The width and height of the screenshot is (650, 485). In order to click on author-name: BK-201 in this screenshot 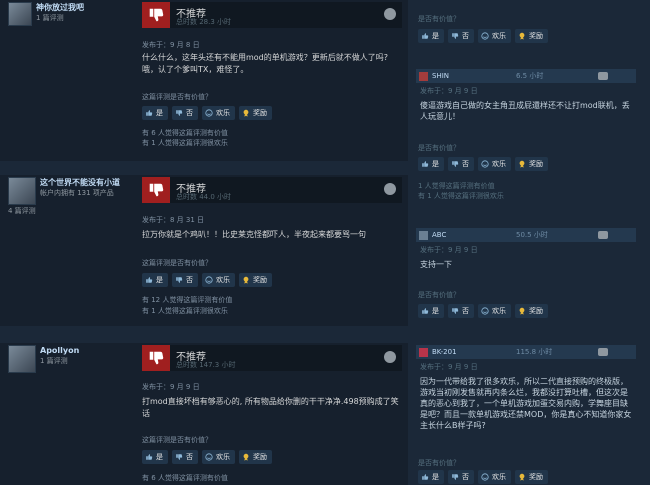, I will do `click(474, 352)`.